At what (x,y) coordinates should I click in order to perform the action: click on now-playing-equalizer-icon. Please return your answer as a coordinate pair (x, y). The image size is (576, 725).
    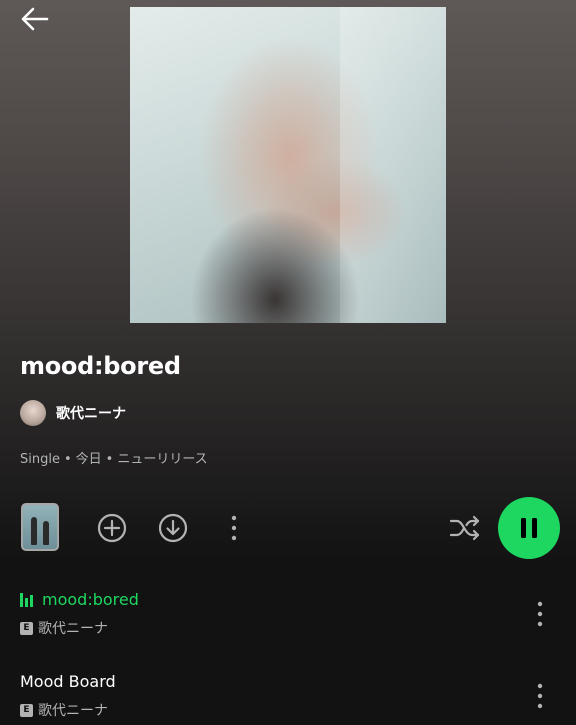
    Looking at the image, I should click on (28, 599).